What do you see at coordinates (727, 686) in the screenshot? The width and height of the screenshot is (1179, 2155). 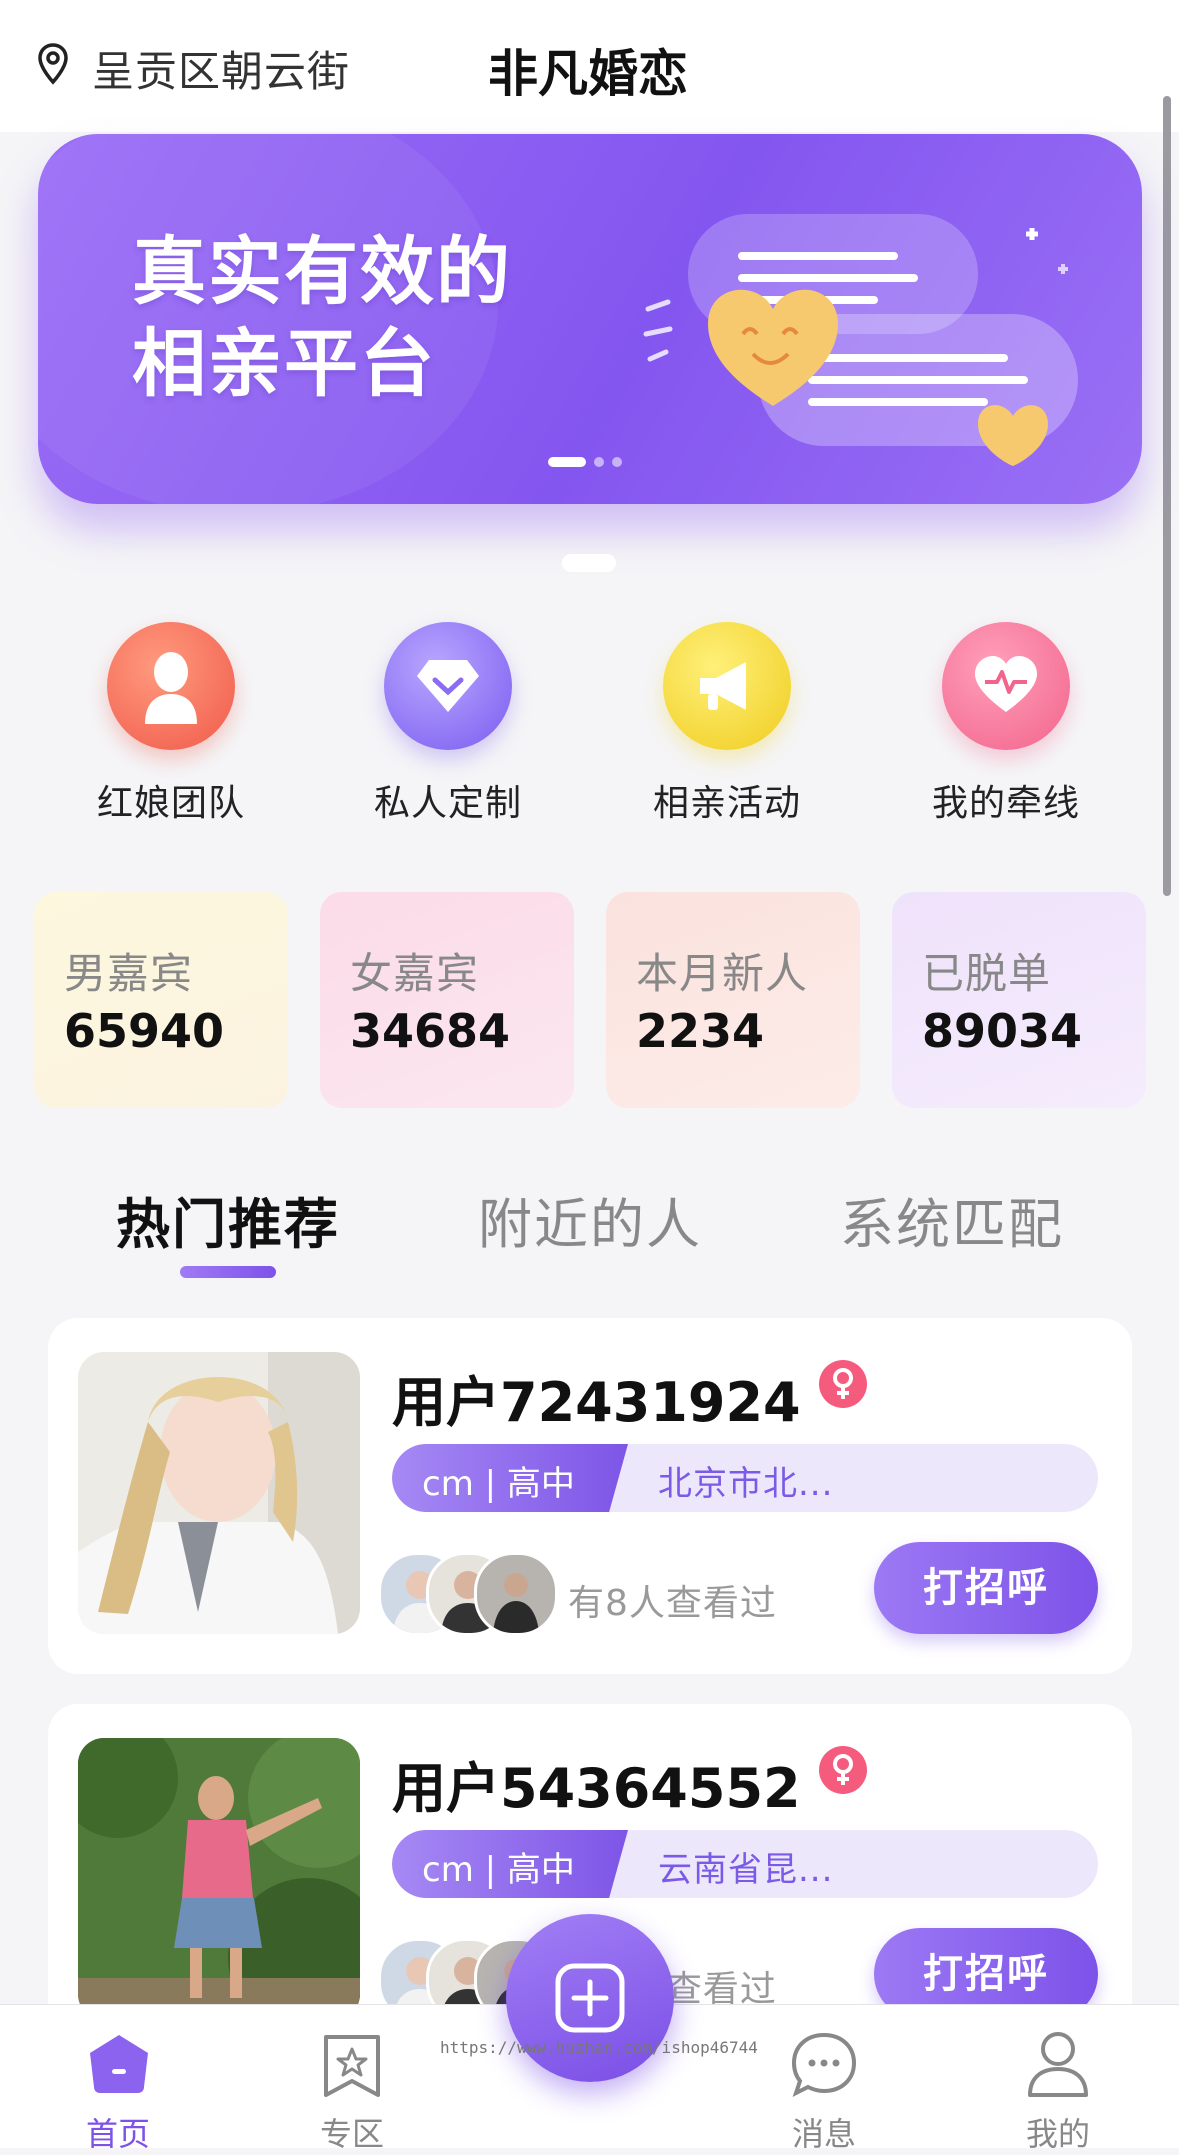 I see `megaphone-icon` at bounding box center [727, 686].